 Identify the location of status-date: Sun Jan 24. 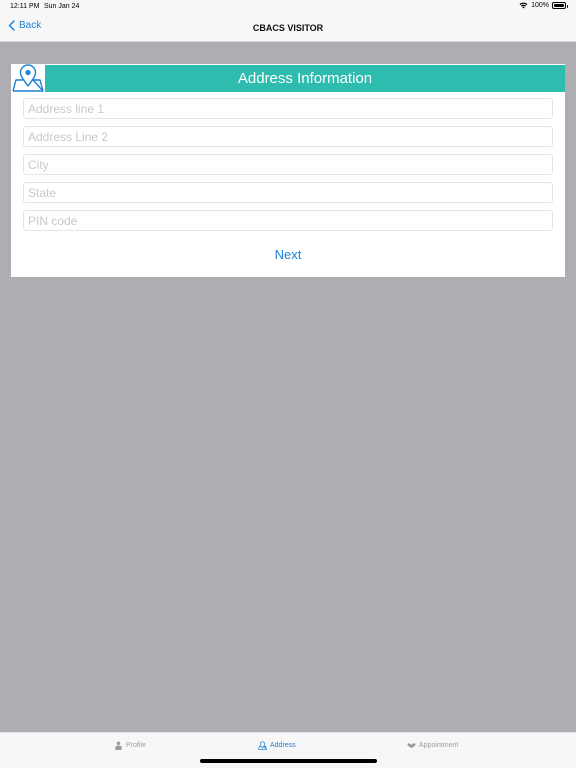
(62, 6).